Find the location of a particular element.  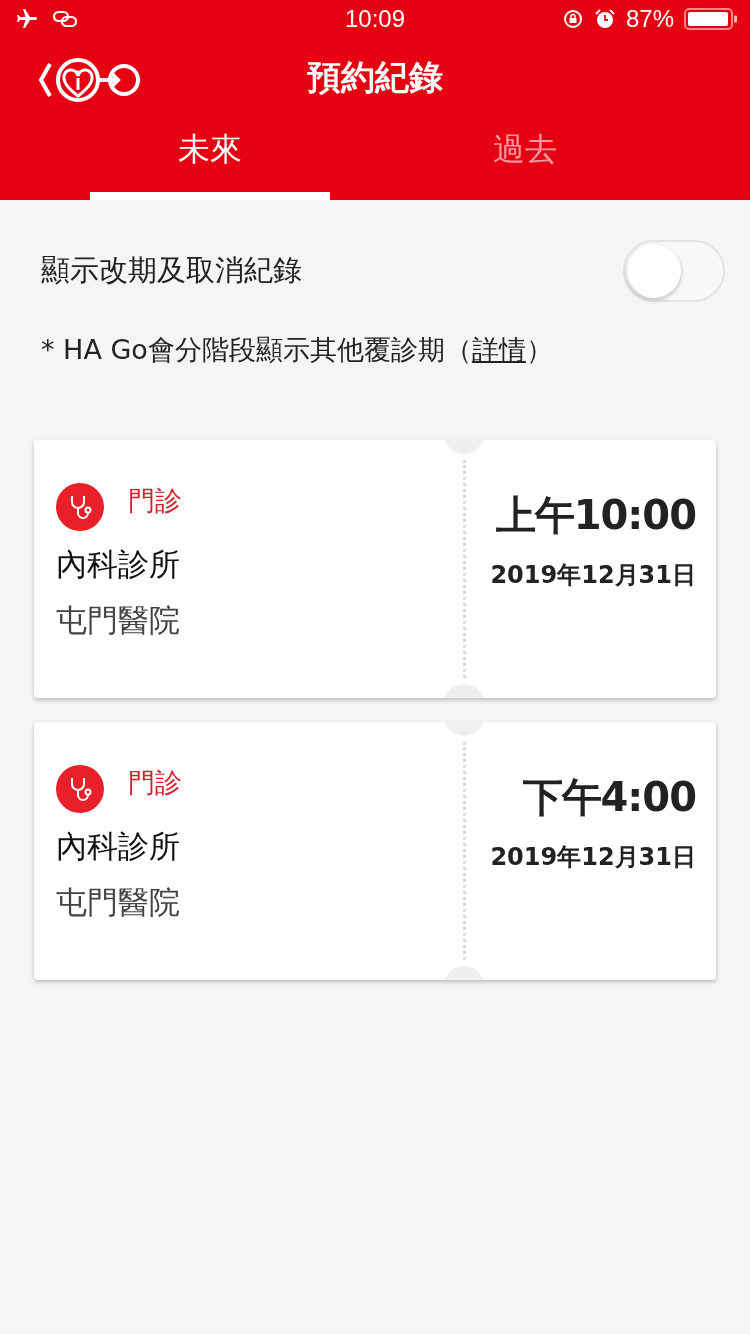

tab: 未來 is located at coordinates (210, 159).